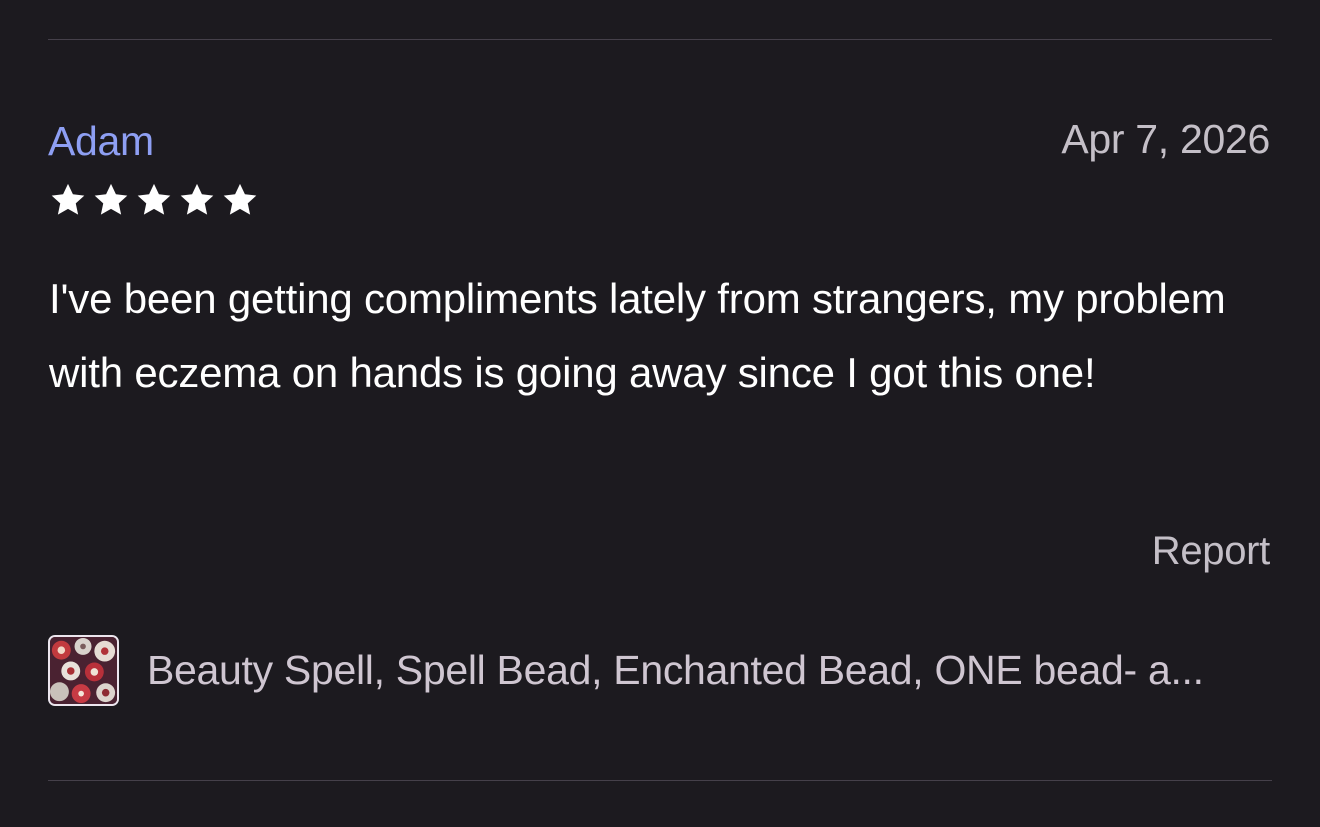 The height and width of the screenshot is (827, 1320). What do you see at coordinates (660, 39) in the screenshot?
I see `top-divider` at bounding box center [660, 39].